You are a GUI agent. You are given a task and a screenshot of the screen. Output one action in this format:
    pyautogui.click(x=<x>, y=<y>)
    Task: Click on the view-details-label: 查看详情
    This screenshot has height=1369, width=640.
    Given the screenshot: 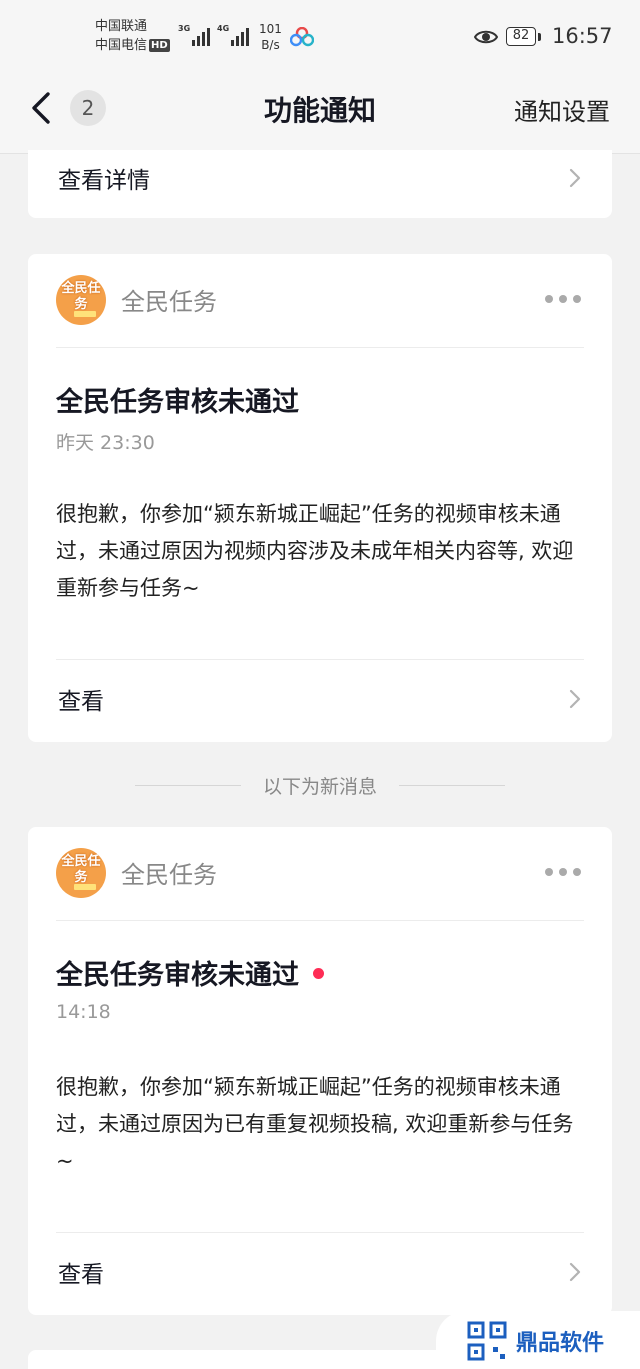 What is the action you would take?
    pyautogui.click(x=104, y=181)
    